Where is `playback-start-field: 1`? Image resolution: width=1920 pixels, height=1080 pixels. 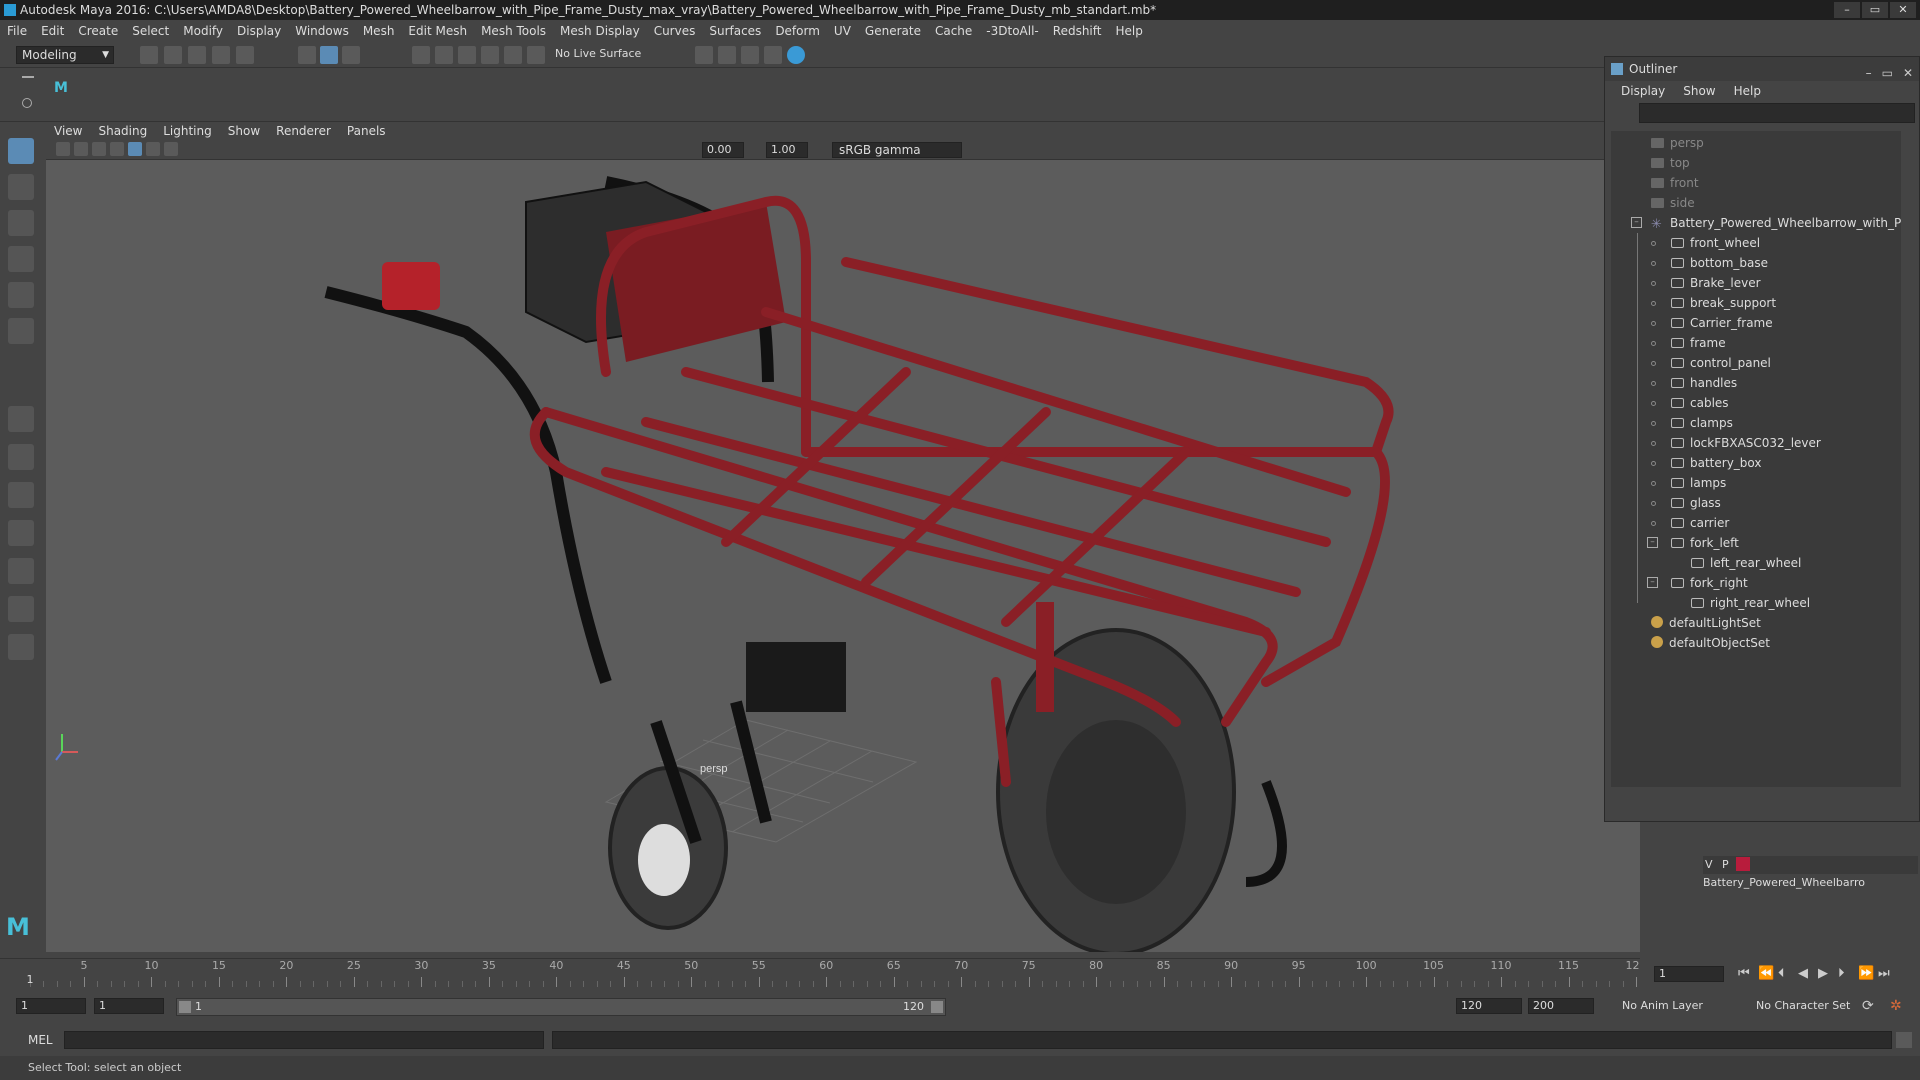
playback-start-field: 1 is located at coordinates (129, 1006).